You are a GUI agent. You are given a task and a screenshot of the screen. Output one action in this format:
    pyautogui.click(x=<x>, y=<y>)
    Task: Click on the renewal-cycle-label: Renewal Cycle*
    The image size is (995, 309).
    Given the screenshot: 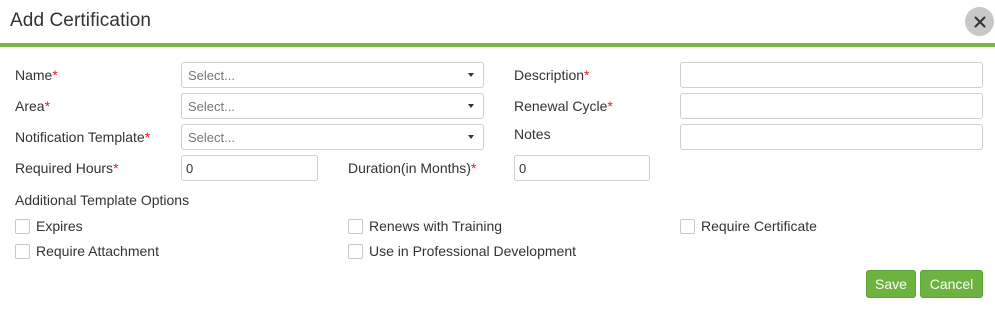 What is the action you would take?
    pyautogui.click(x=563, y=106)
    